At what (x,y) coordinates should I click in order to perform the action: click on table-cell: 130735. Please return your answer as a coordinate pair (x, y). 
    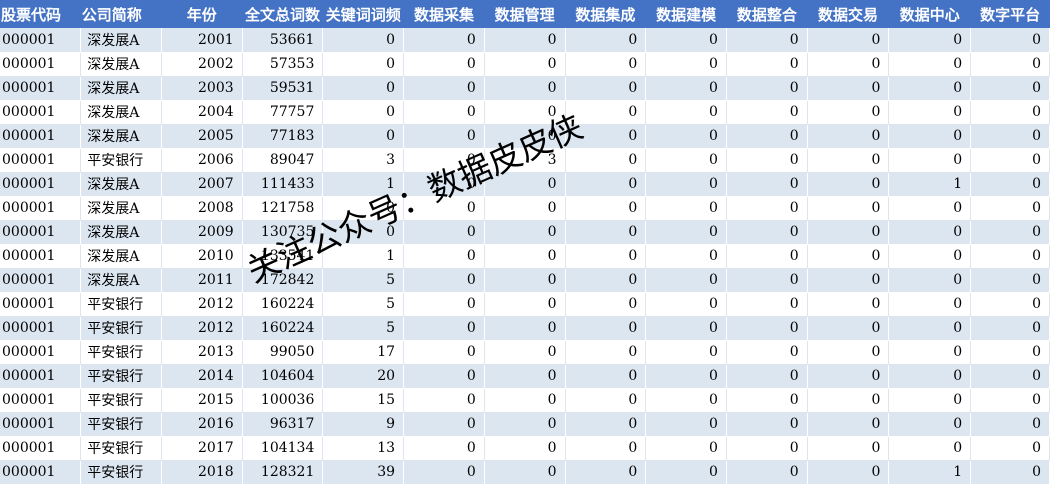
    Looking at the image, I should click on (283, 232).